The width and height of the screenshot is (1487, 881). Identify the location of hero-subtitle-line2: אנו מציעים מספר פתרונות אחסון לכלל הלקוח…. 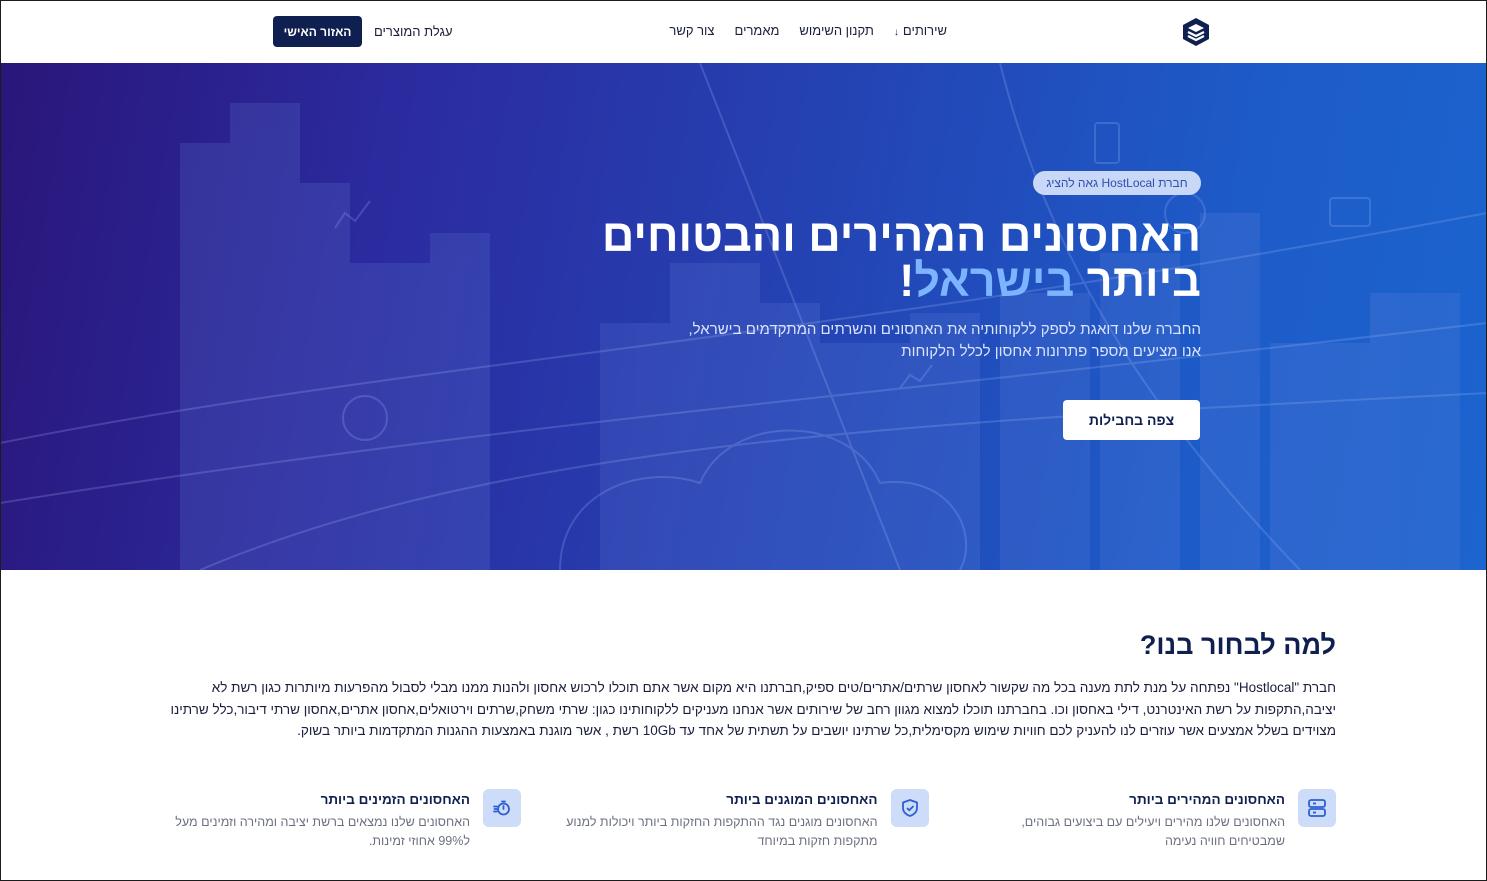
(1051, 351).